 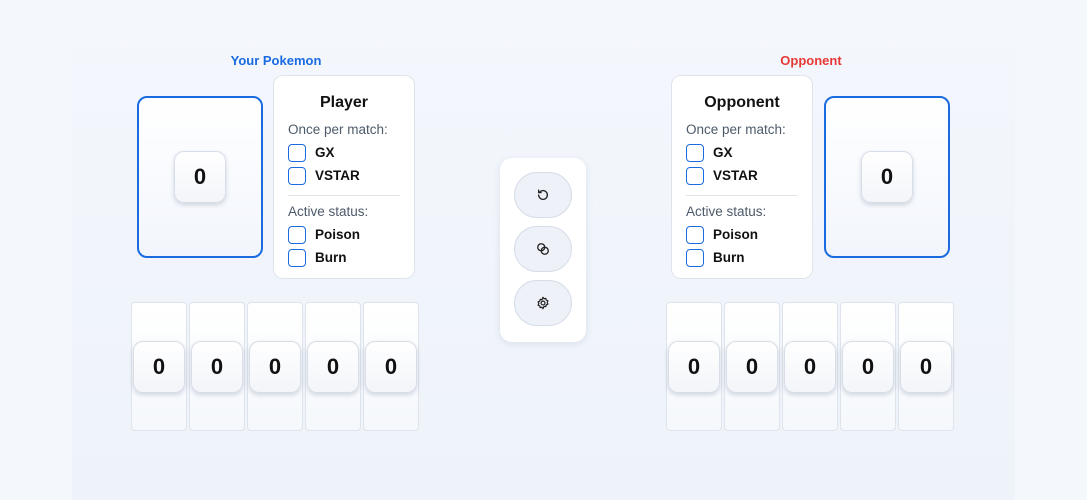 What do you see at coordinates (742, 152) in the screenshot?
I see `opponent-gx-checkbox-row: GX` at bounding box center [742, 152].